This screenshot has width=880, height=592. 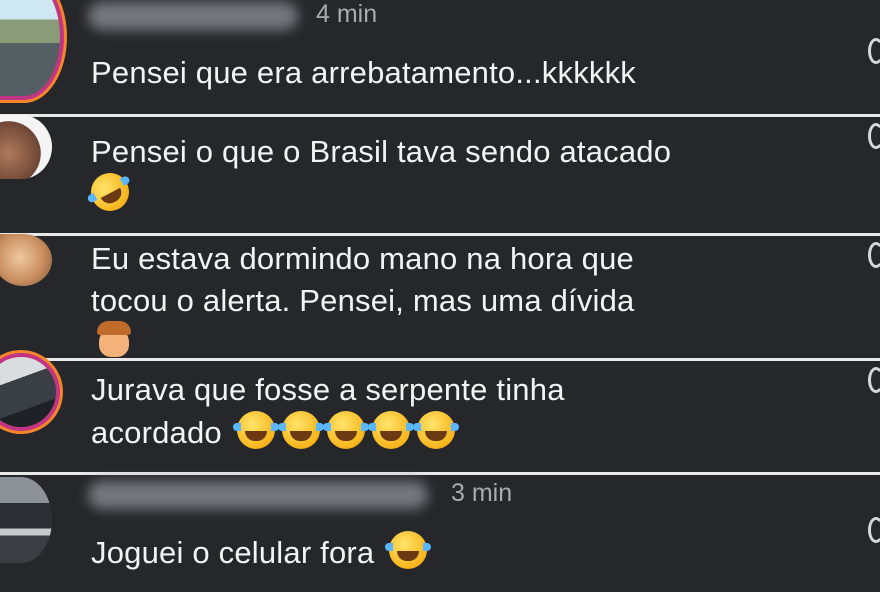 What do you see at coordinates (347, 14) in the screenshot?
I see `comment-timestamp: 4 min` at bounding box center [347, 14].